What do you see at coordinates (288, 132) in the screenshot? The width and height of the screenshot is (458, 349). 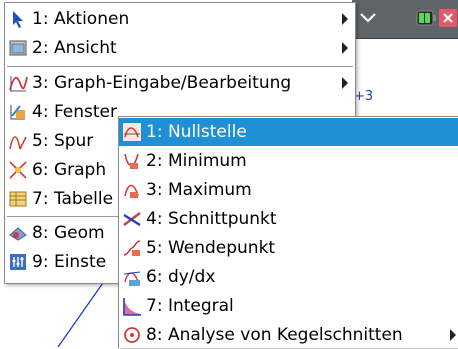 I see `submenu-item-zero: 1: Nullstelle` at bounding box center [288, 132].